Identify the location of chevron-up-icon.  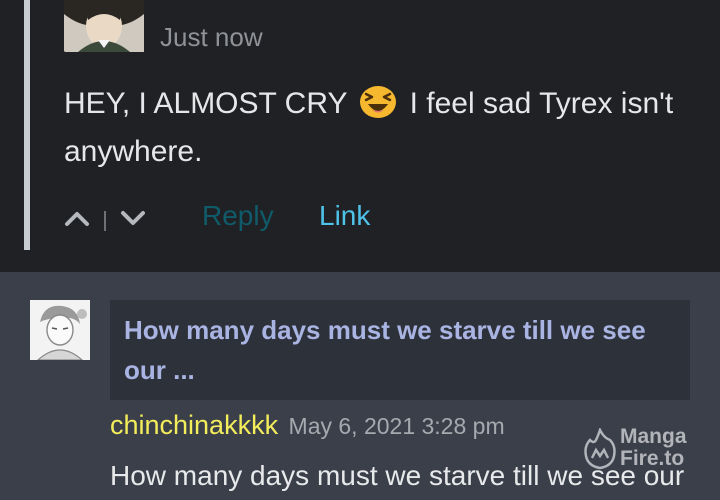
(77, 218).